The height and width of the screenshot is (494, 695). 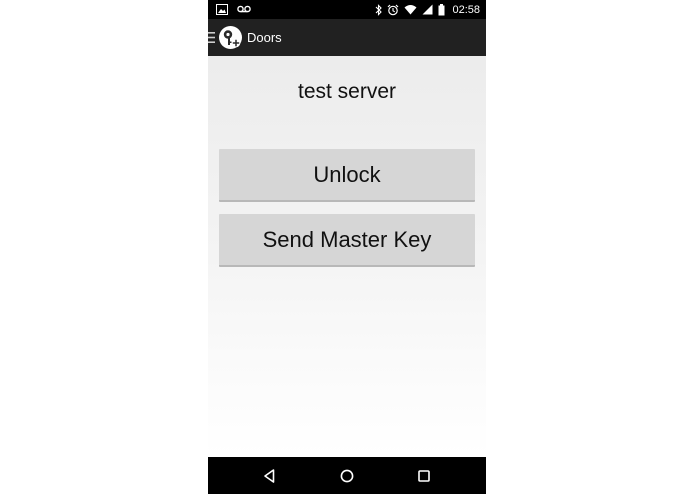 I want to click on image-notification-icon, so click(x=223, y=9).